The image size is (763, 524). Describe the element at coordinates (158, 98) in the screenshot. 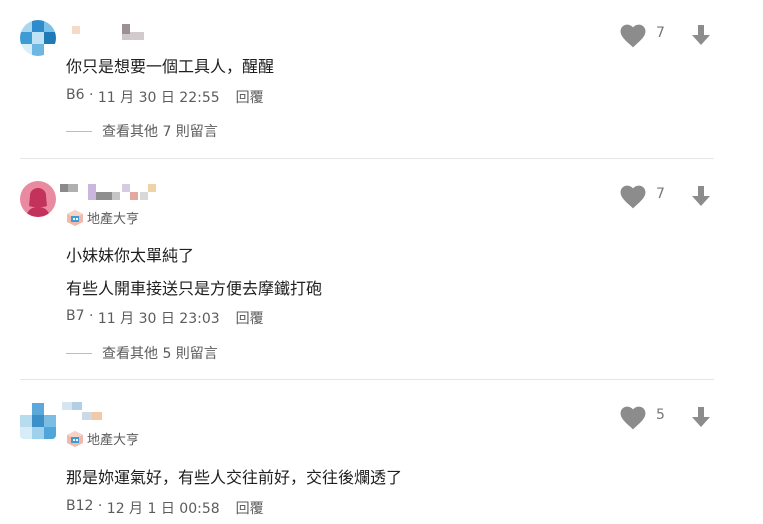

I see `comment-time: 11 月 30 日 22:55` at that location.